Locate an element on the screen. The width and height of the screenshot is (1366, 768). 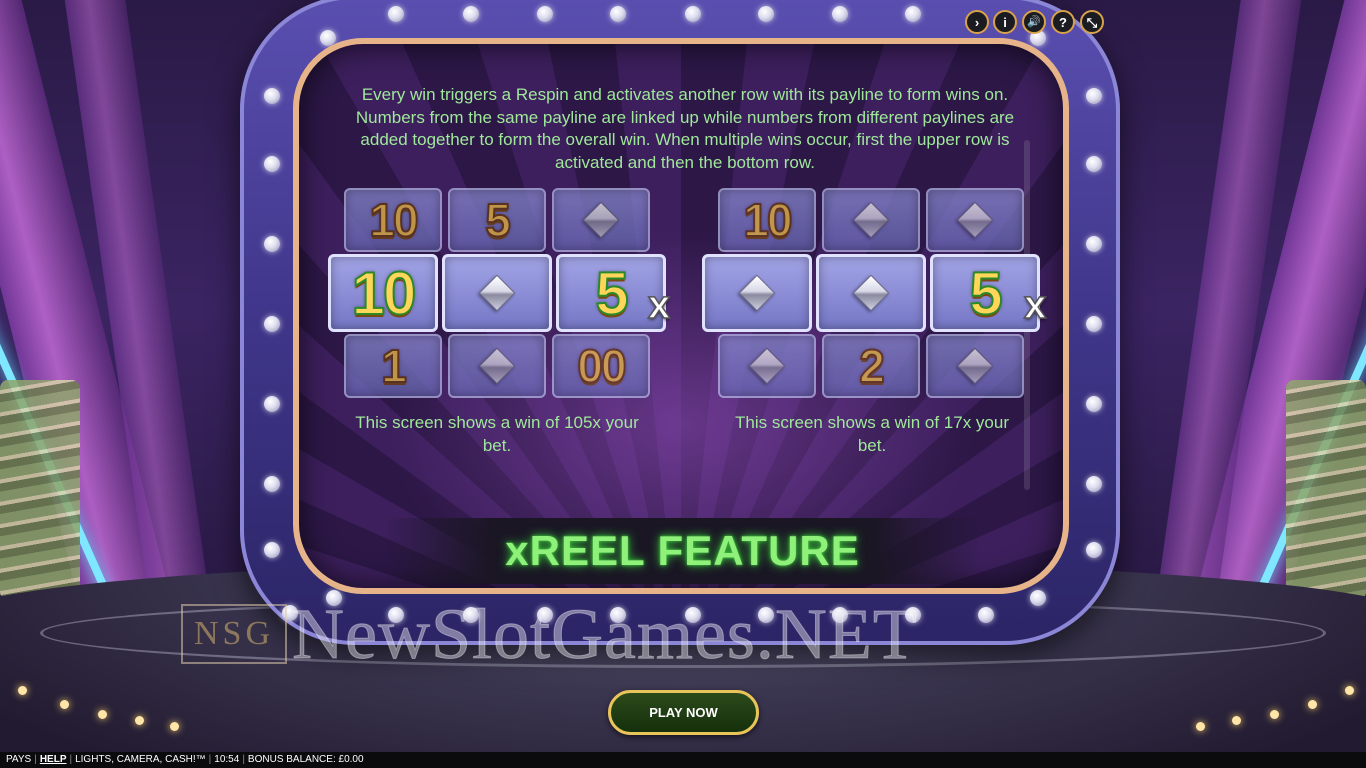
bonus-balance: BONUS BALANCE: £0.00 is located at coordinates (305, 759).